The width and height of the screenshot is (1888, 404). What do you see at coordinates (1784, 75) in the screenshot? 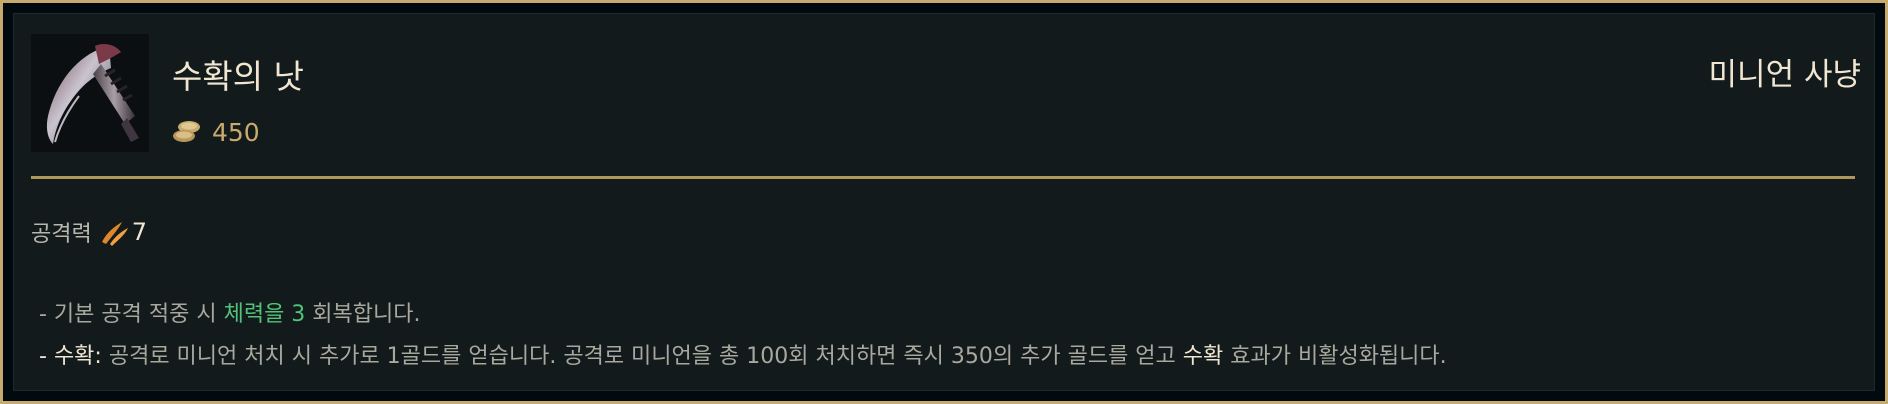
I see `item-tag: 미니언 사냥` at bounding box center [1784, 75].